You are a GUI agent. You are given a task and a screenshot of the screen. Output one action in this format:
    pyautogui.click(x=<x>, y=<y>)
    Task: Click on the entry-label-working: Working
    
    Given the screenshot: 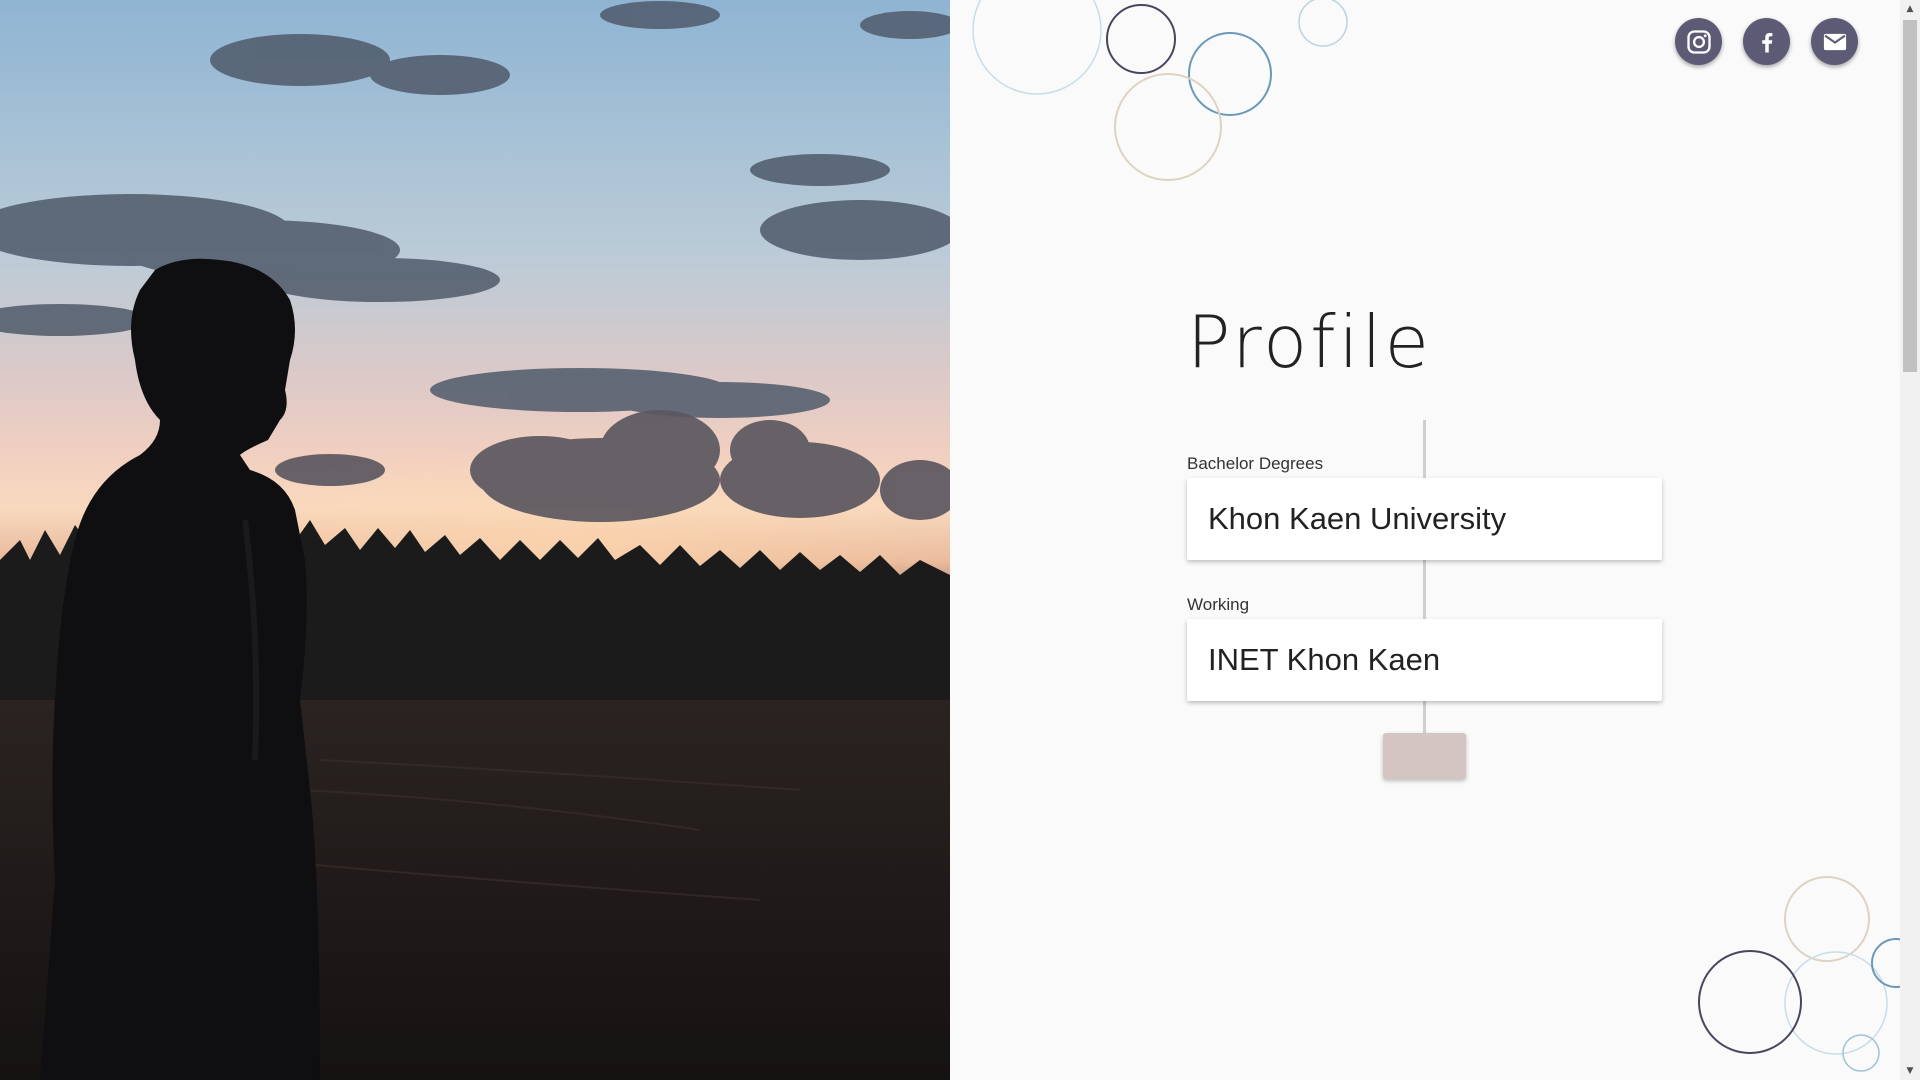 What is the action you would take?
    pyautogui.click(x=1218, y=604)
    